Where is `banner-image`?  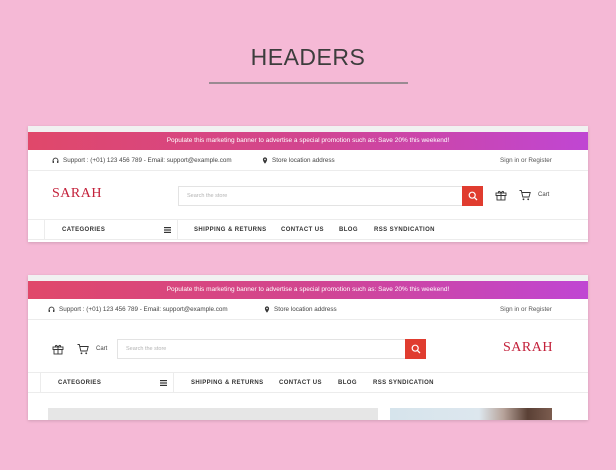 banner-image is located at coordinates (471, 414).